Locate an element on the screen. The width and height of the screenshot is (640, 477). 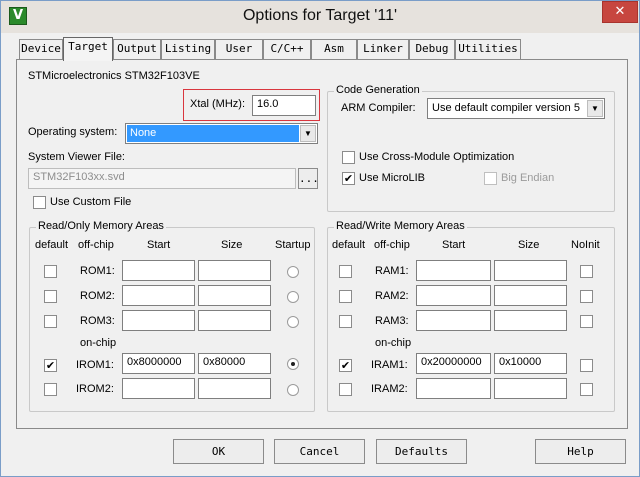
defaults-button: Defaults is located at coordinates (421, 451).